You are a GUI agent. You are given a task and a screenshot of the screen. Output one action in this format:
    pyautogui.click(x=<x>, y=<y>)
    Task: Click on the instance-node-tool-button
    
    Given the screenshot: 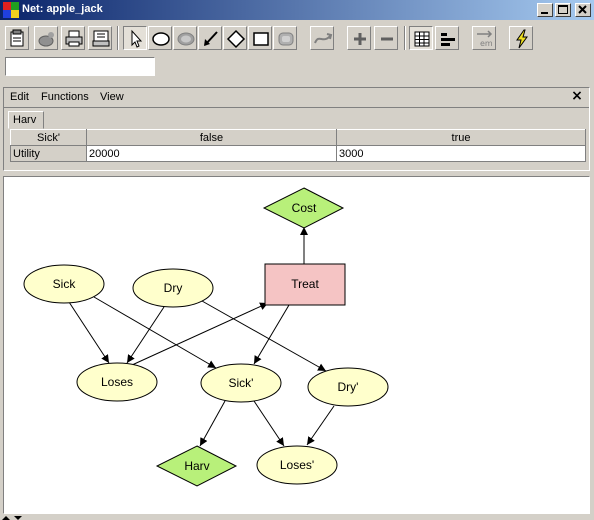 What is the action you would take?
    pyautogui.click(x=285, y=38)
    